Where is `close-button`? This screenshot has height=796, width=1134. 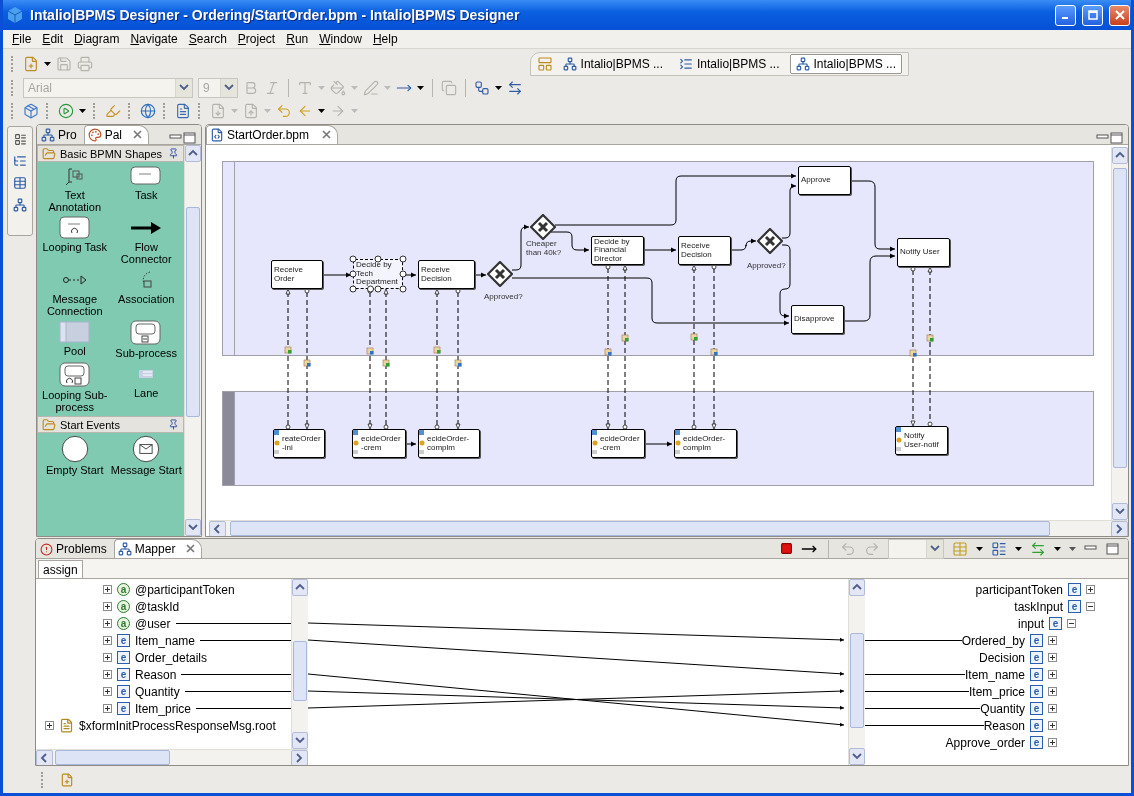 close-button is located at coordinates (1119, 15).